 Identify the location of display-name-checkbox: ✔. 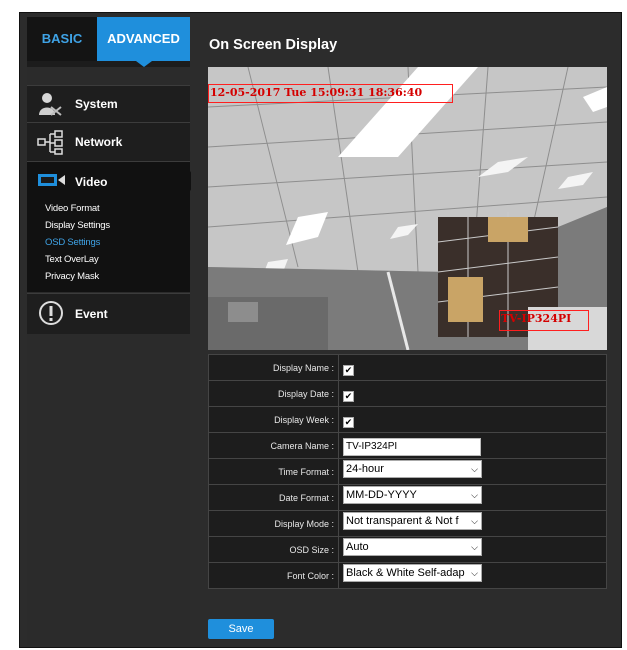
(348, 370).